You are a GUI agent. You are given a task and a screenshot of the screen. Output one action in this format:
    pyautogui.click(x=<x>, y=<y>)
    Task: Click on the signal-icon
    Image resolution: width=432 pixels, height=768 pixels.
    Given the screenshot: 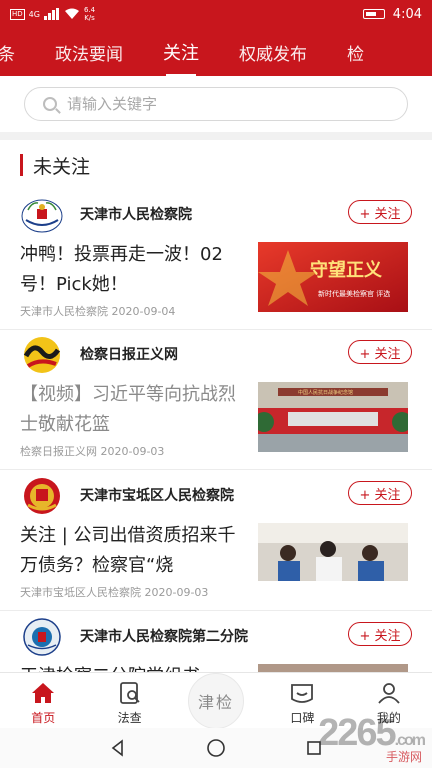 What is the action you would take?
    pyautogui.click(x=51, y=14)
    